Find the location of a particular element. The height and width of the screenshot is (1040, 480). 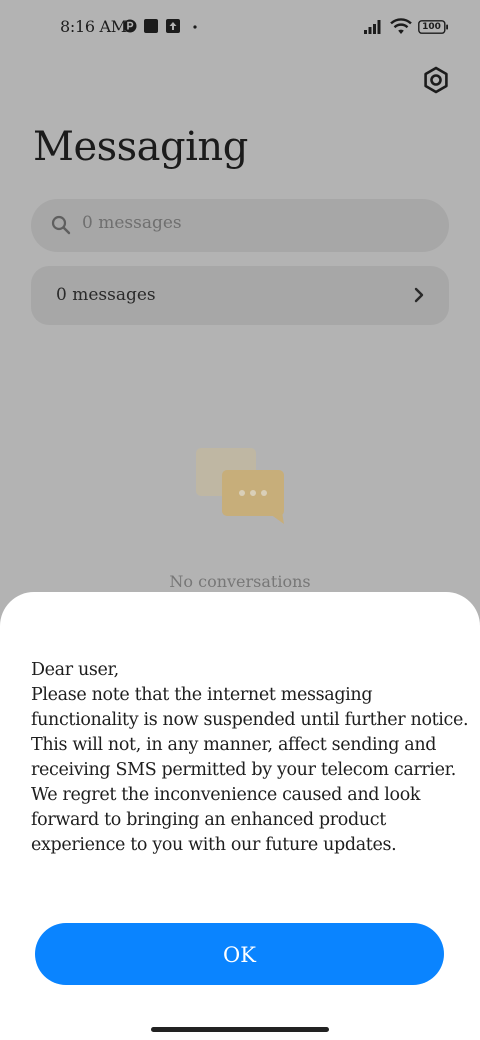

signal-icon is located at coordinates (372, 27).